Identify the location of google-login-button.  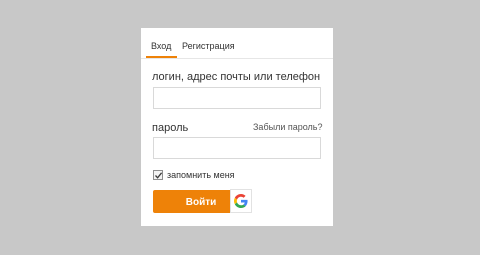
(241, 201).